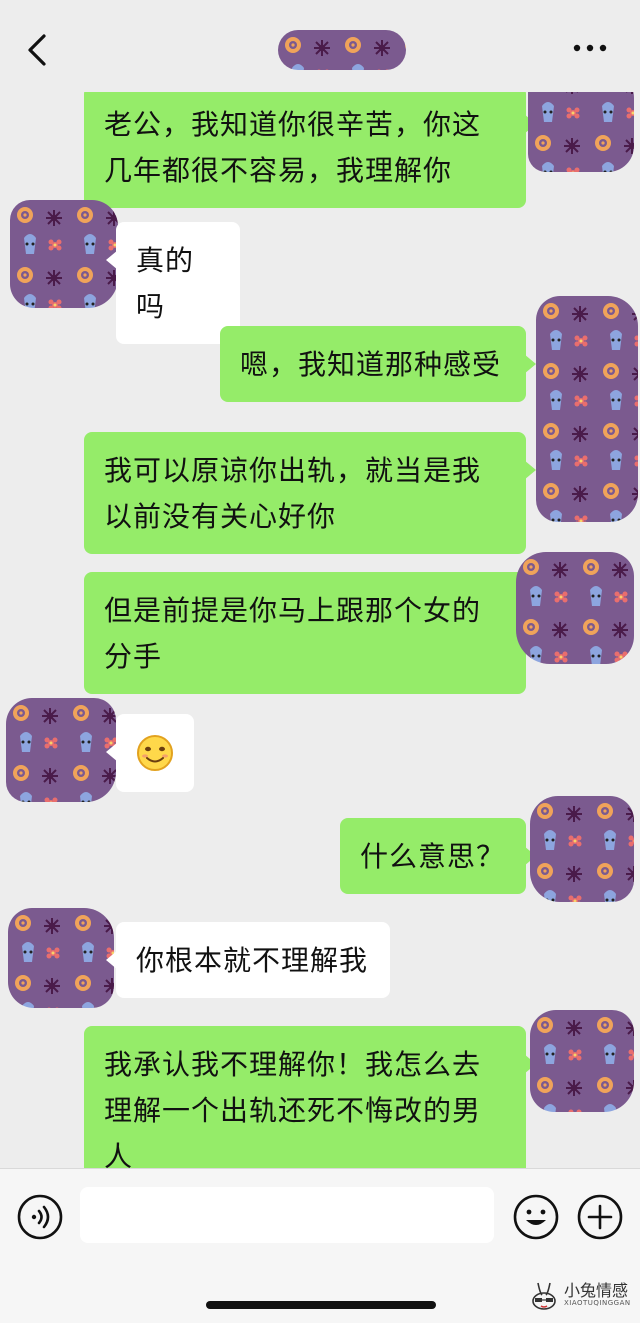  I want to click on smile-emoji-icon, so click(155, 753).